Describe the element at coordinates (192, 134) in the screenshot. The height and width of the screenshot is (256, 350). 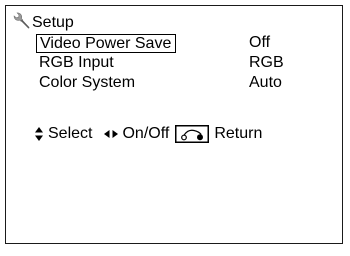
I see `return-button-icon` at that location.